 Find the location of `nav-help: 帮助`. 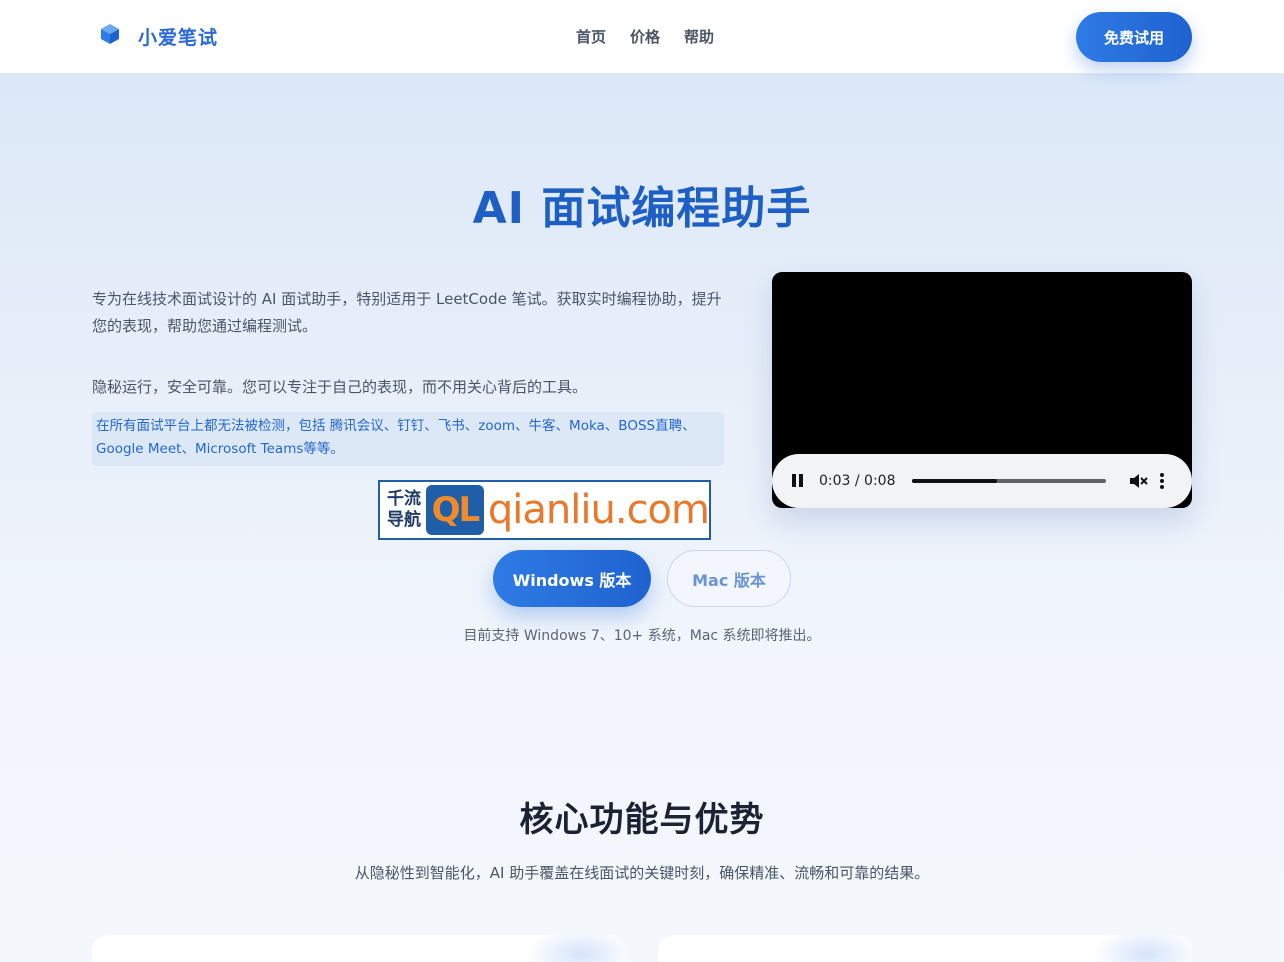

nav-help: 帮助 is located at coordinates (699, 36).